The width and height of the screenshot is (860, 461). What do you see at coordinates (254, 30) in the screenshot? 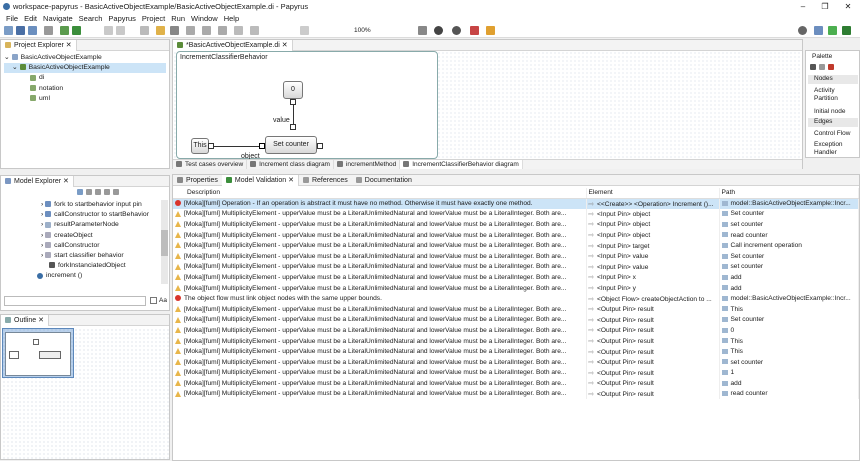
I see `layer-icon` at bounding box center [254, 30].